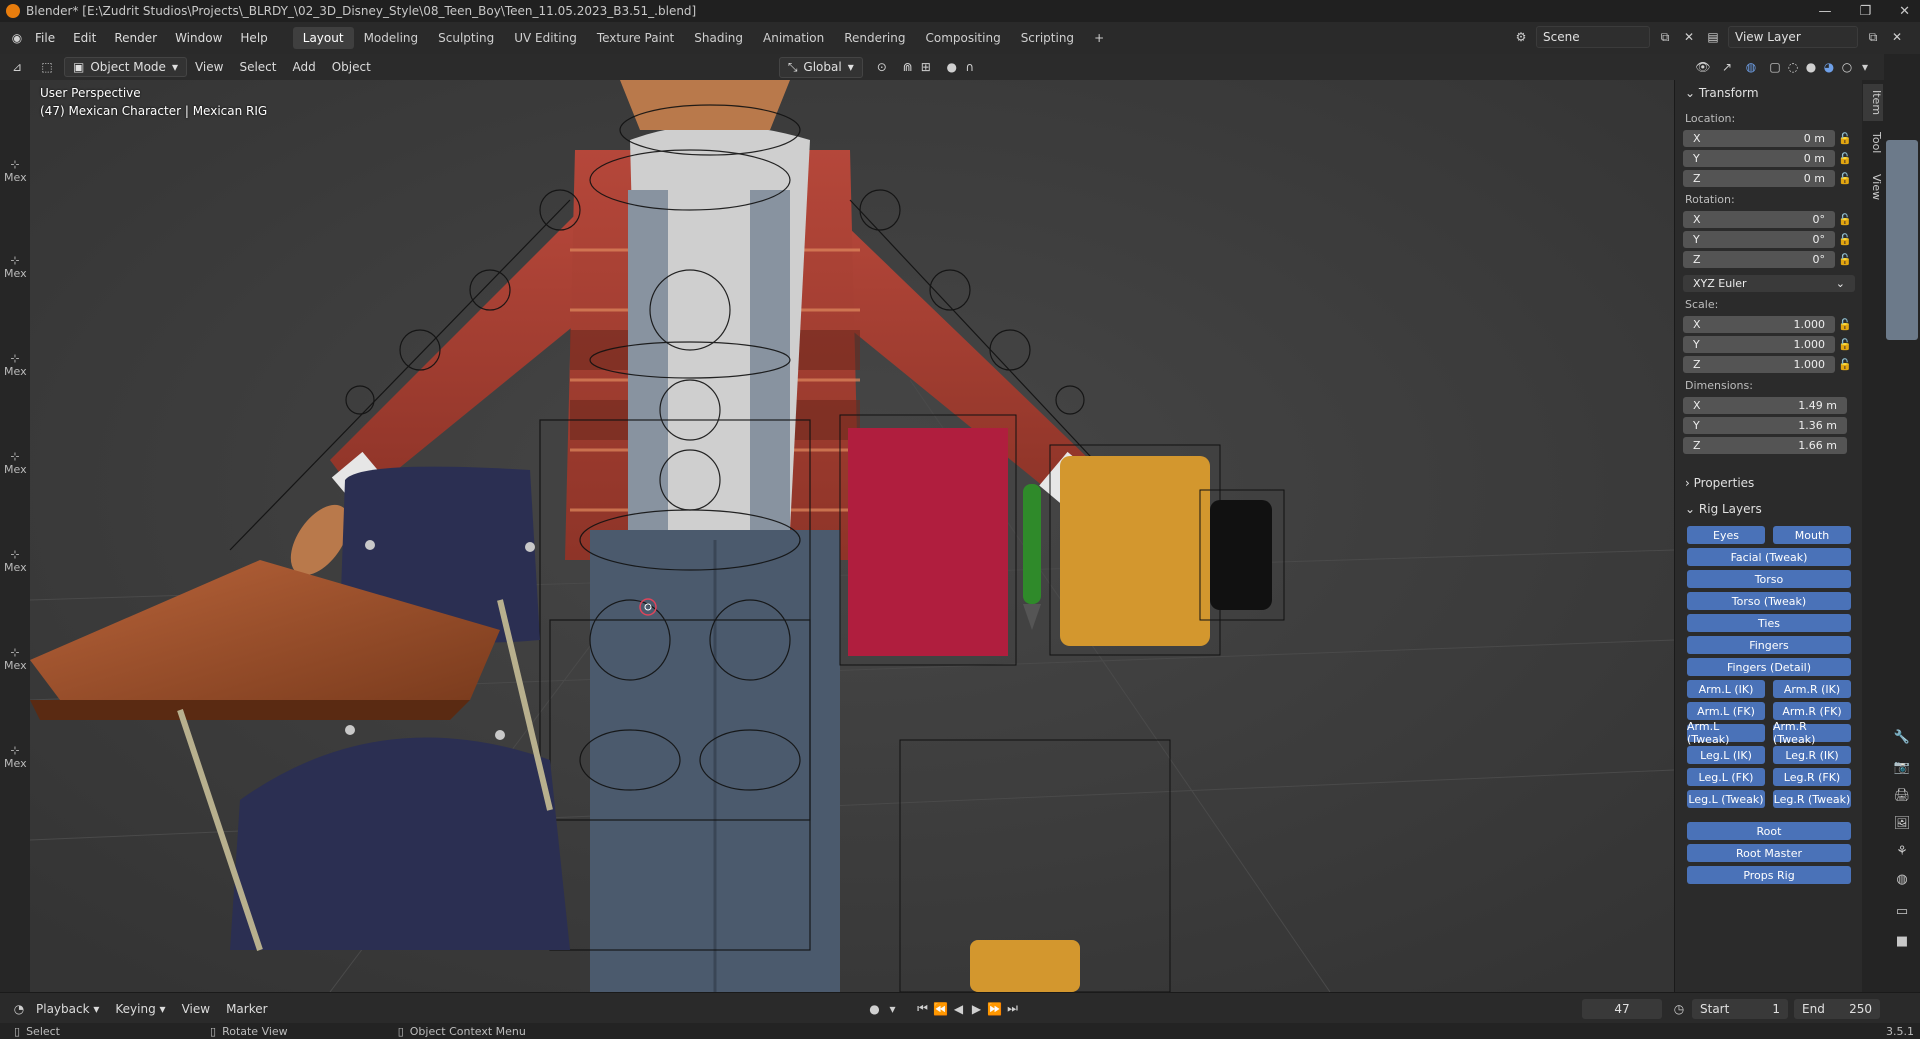 This screenshot has height=1039, width=1920. Describe the element at coordinates (1759, 344) in the screenshot. I see `scale-y-field: Y 1.000` at that location.